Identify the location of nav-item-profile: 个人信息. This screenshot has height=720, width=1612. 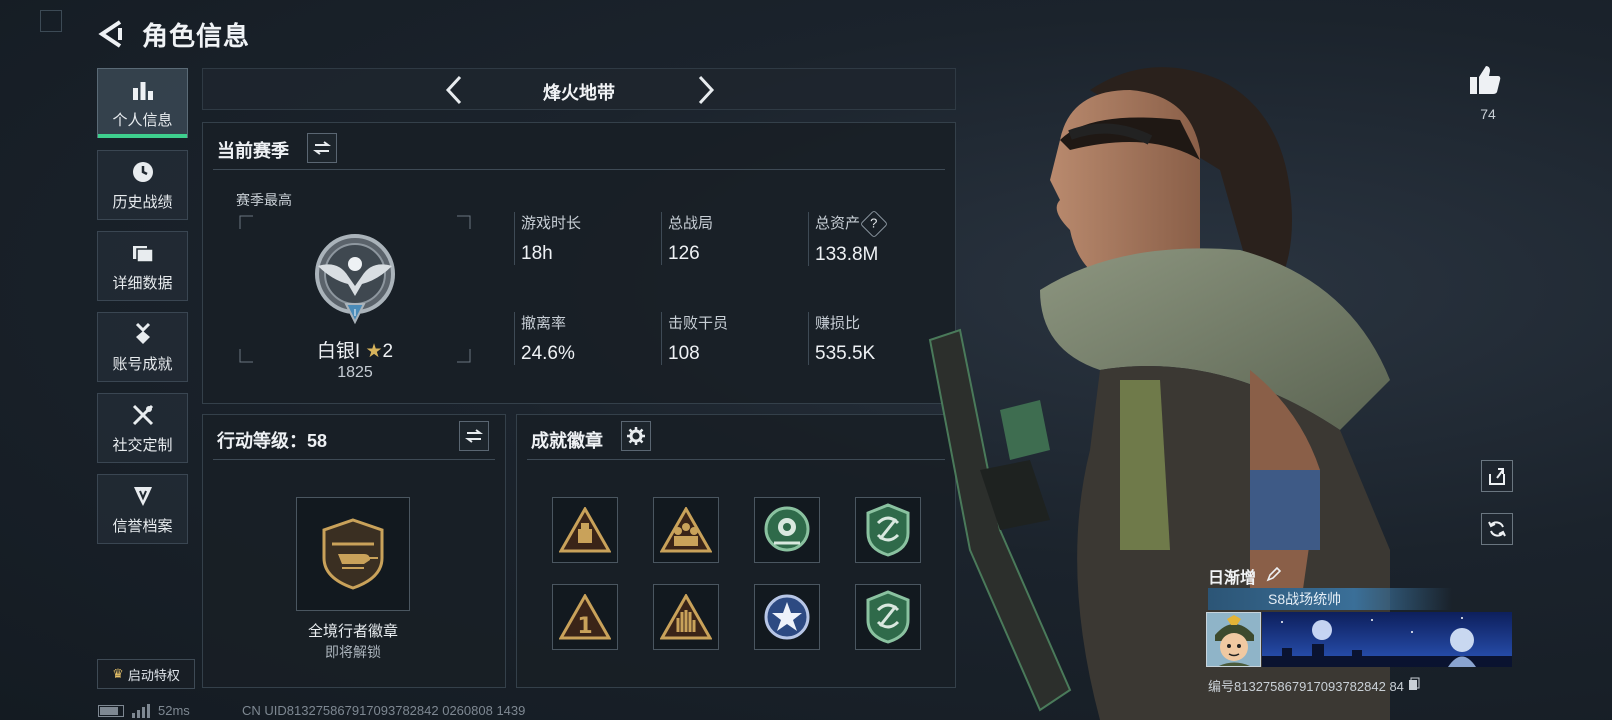
(142, 103).